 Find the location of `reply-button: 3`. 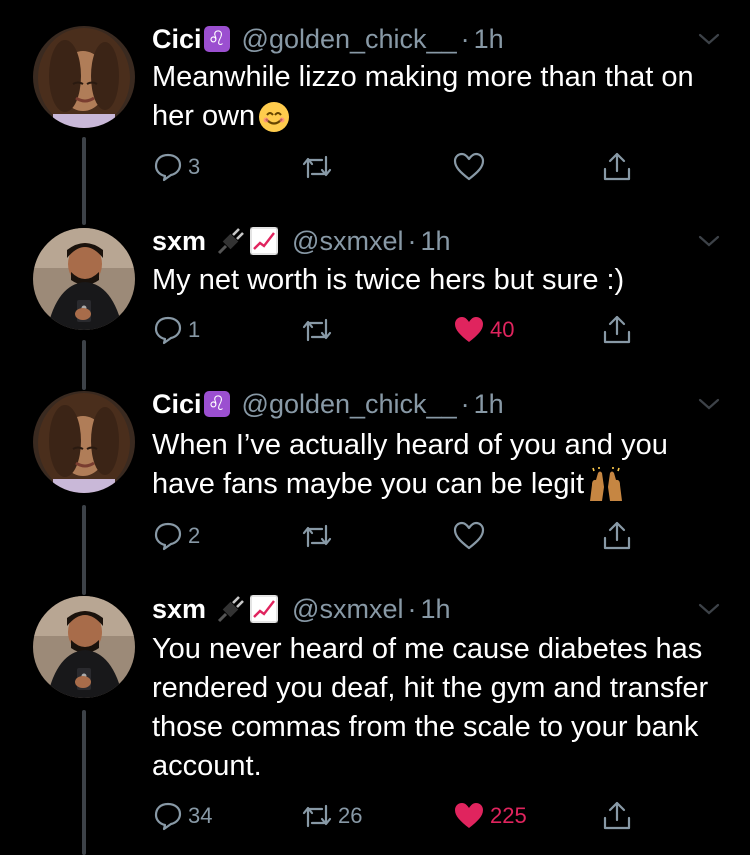

reply-button: 3 is located at coordinates (176, 167).